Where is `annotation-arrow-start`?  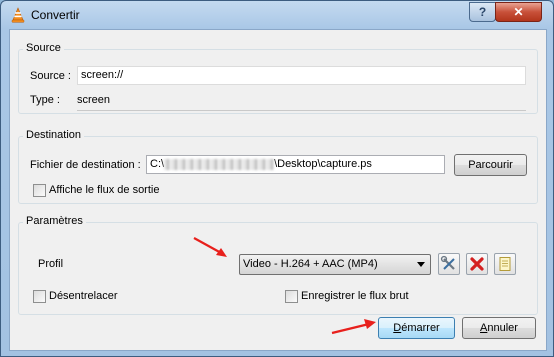
annotation-arrow-start is located at coordinates (353, 327).